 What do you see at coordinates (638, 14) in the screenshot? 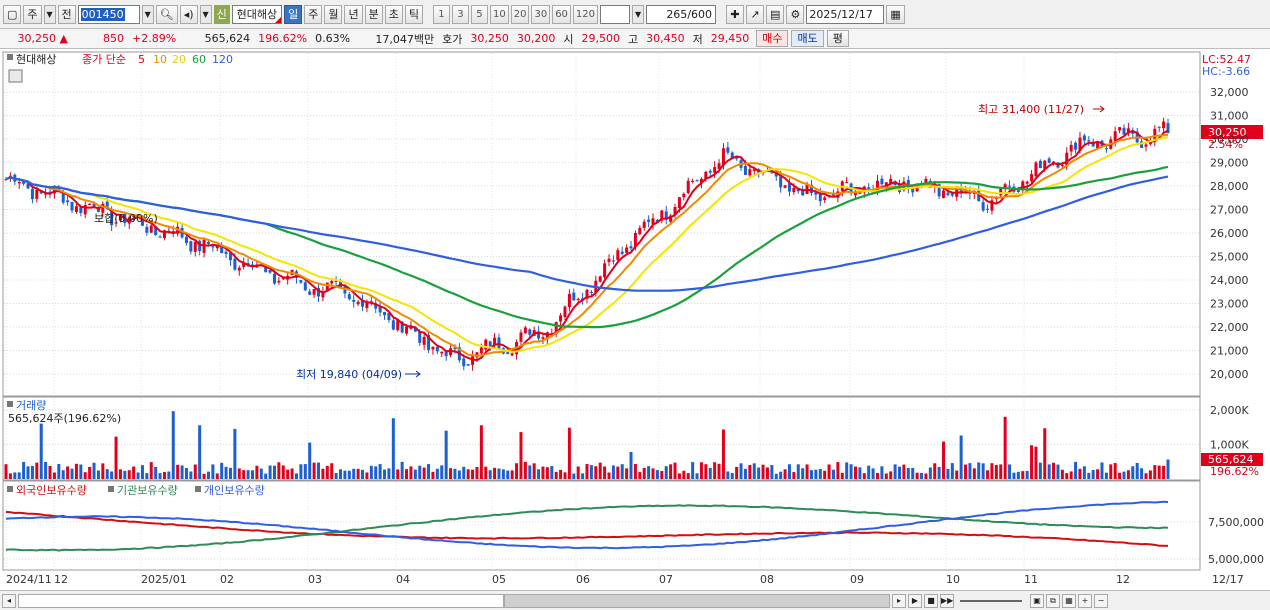
I see `interval-dropdown-icon: ▼` at bounding box center [638, 14].